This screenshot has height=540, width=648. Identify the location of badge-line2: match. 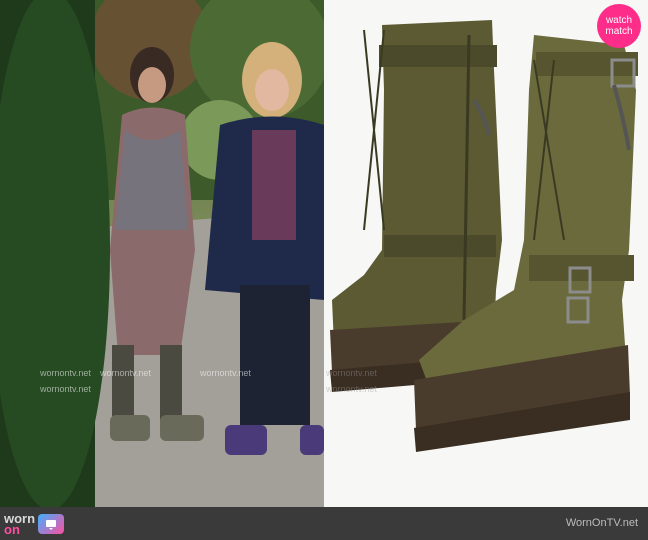
(619, 31).